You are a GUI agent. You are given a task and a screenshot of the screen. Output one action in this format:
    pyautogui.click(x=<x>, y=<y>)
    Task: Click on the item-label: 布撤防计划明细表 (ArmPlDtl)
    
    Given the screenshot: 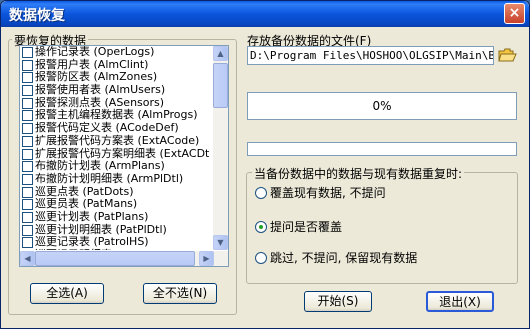 What is the action you would take?
    pyautogui.click(x=109, y=178)
    